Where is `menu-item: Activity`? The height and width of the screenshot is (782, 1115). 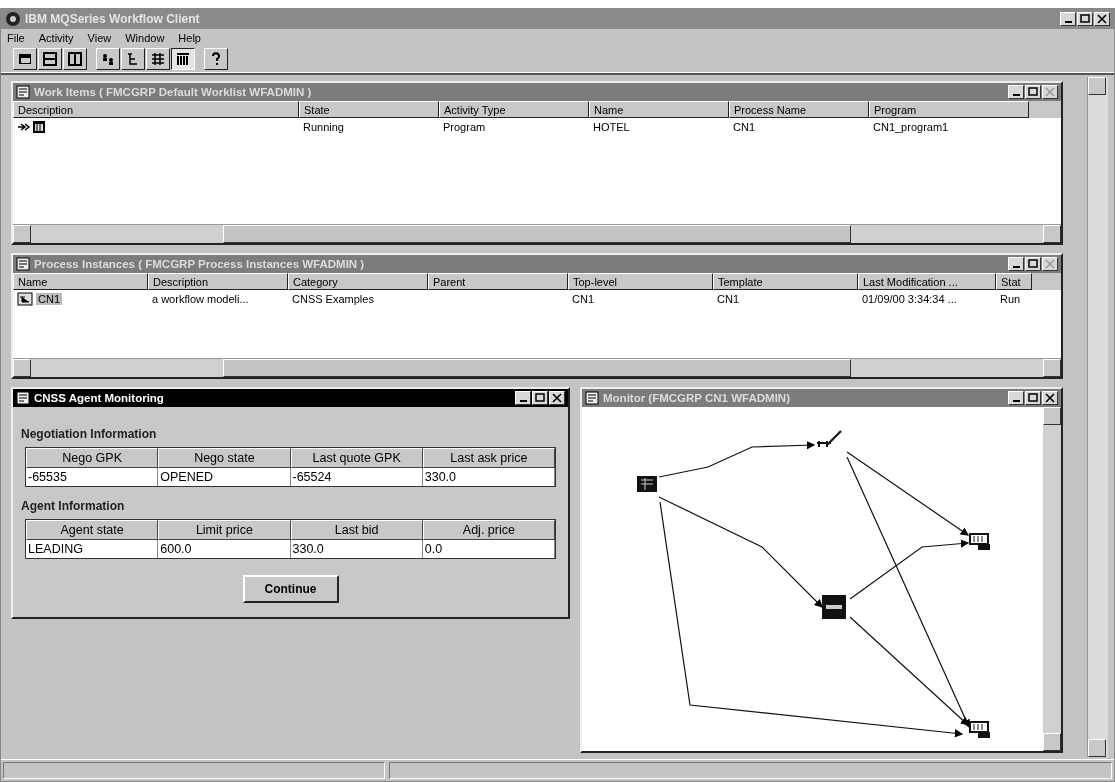 menu-item: Activity is located at coordinates (56, 37).